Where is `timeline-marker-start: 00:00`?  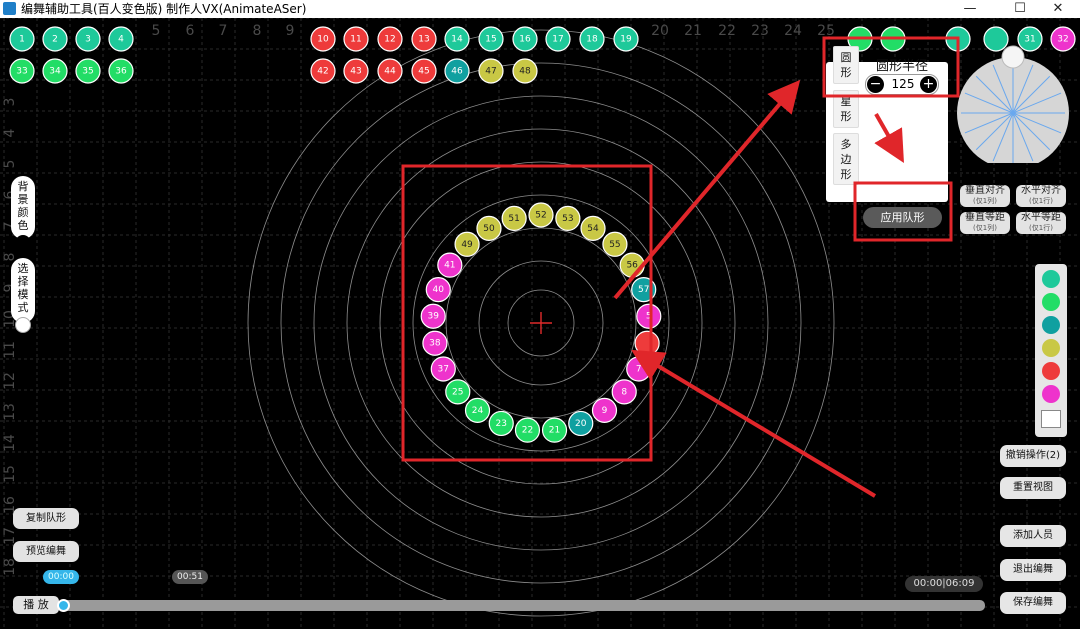 timeline-marker-start: 00:00 is located at coordinates (61, 577).